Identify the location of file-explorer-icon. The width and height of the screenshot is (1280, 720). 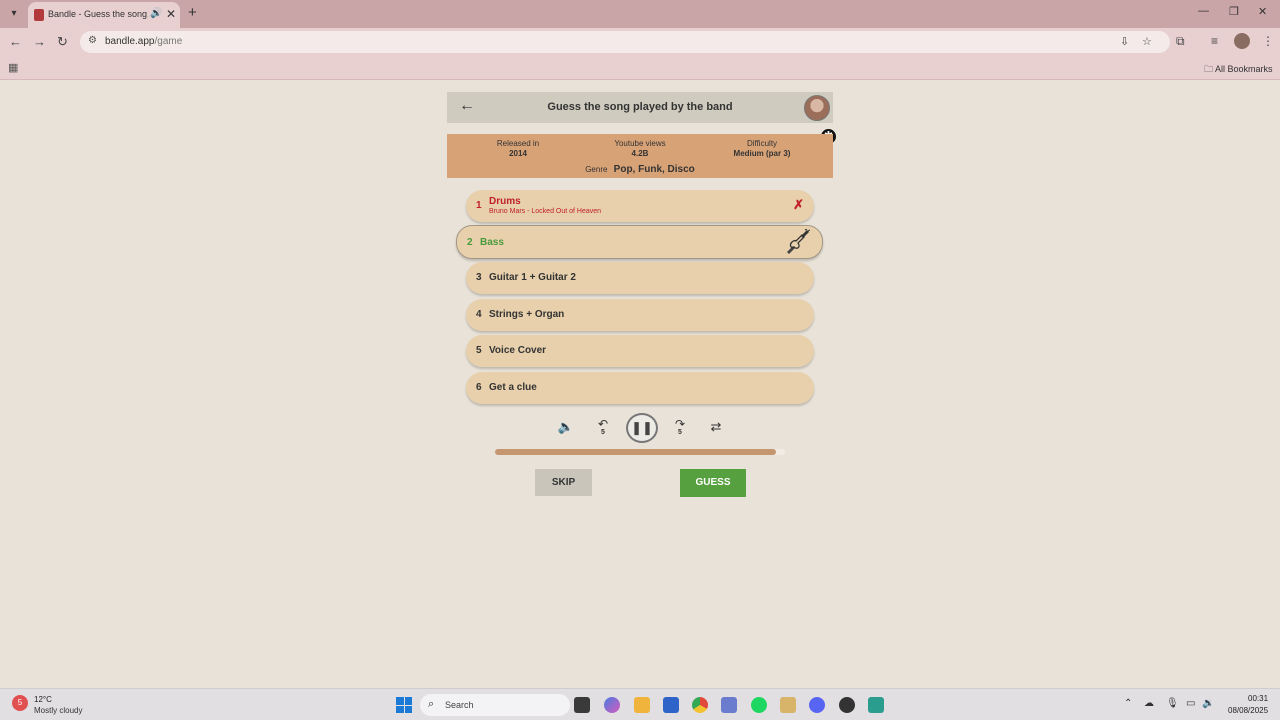
(642, 705).